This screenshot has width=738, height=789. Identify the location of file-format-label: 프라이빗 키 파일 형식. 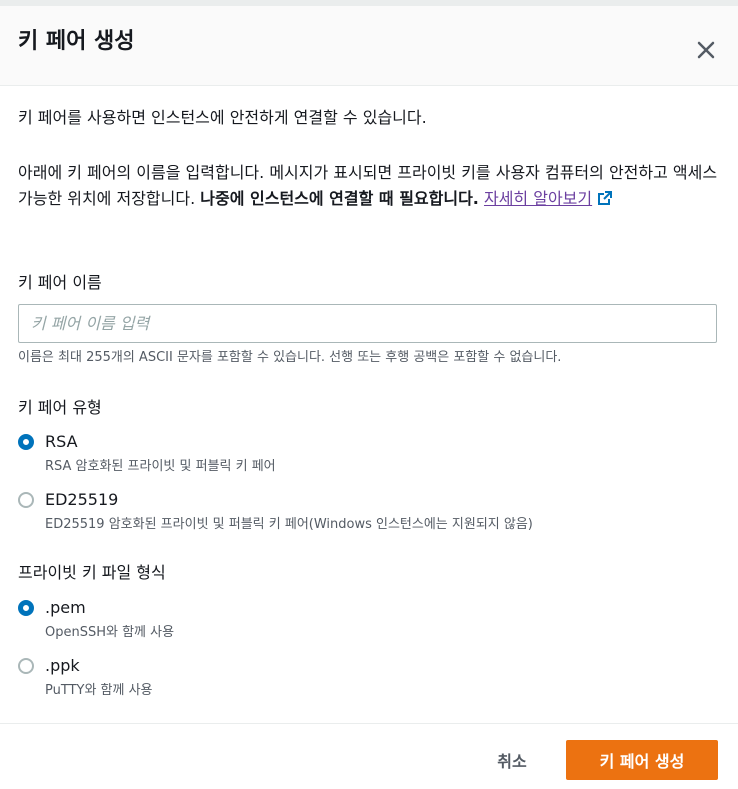
(92, 572).